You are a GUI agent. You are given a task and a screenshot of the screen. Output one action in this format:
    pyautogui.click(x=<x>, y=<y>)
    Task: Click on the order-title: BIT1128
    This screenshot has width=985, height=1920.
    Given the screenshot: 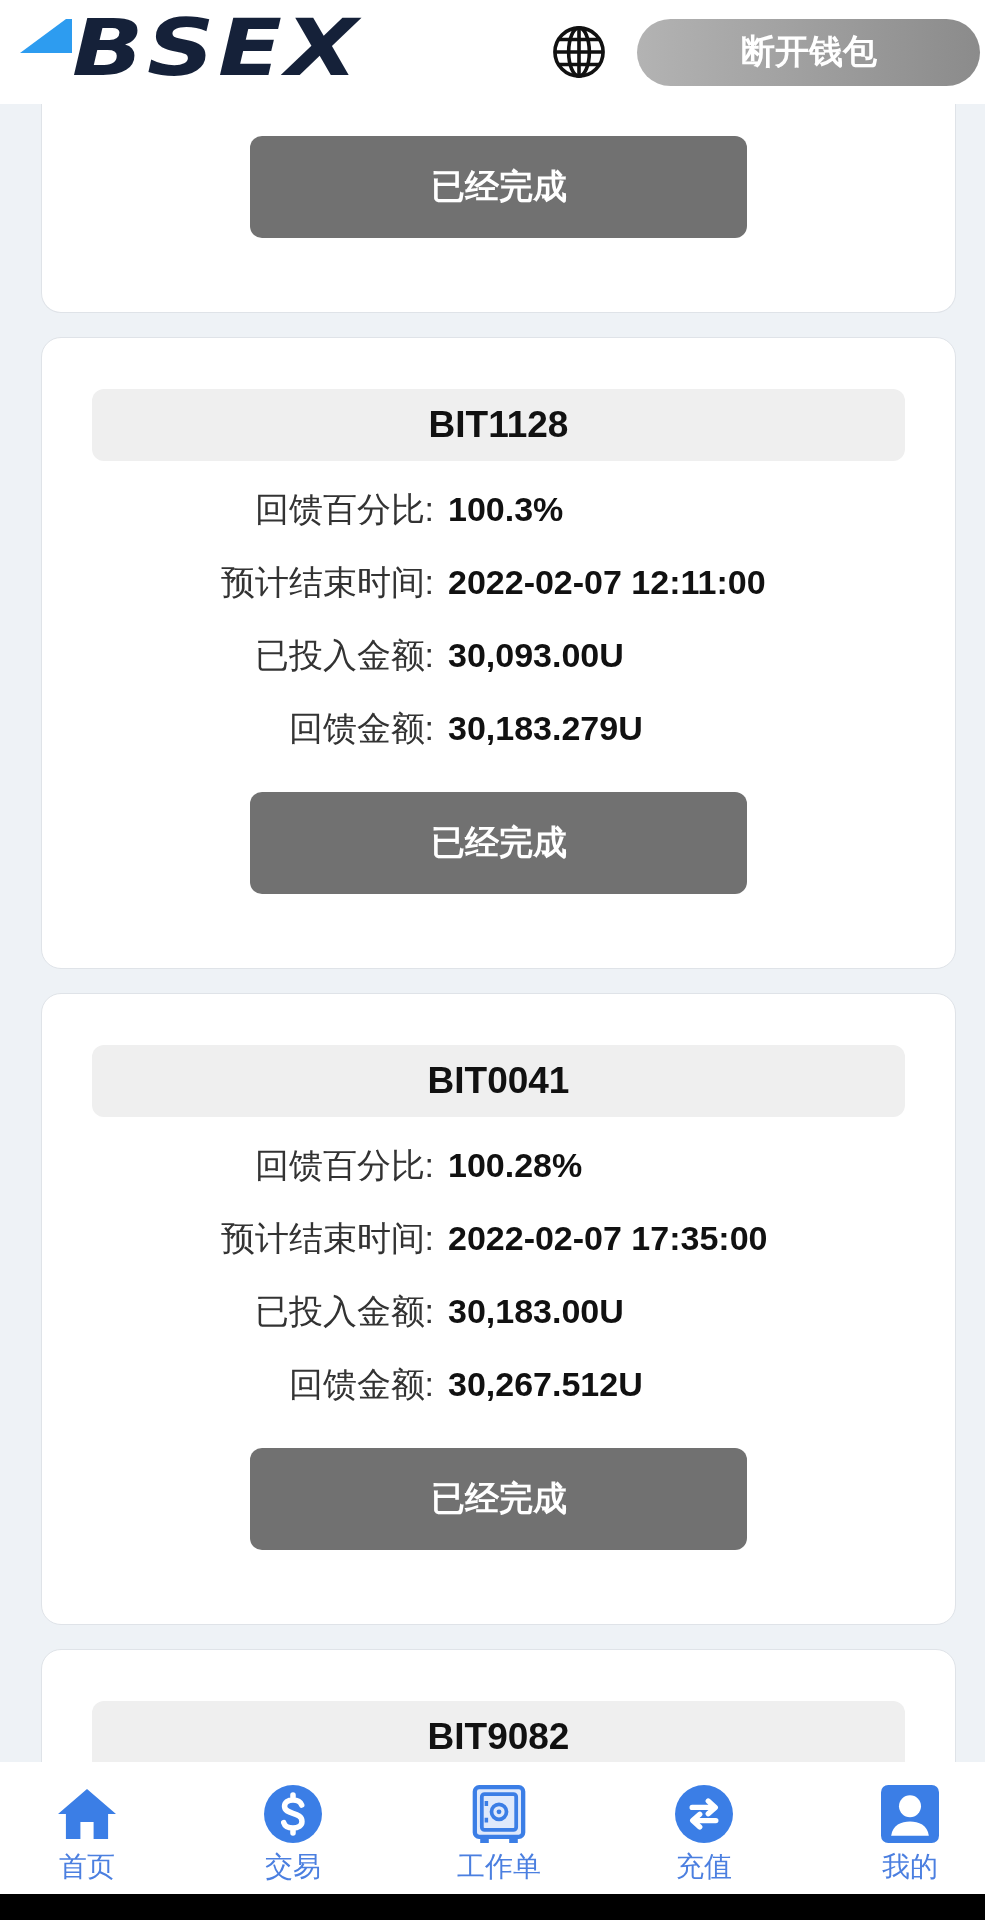 What is the action you would take?
    pyautogui.click(x=498, y=425)
    